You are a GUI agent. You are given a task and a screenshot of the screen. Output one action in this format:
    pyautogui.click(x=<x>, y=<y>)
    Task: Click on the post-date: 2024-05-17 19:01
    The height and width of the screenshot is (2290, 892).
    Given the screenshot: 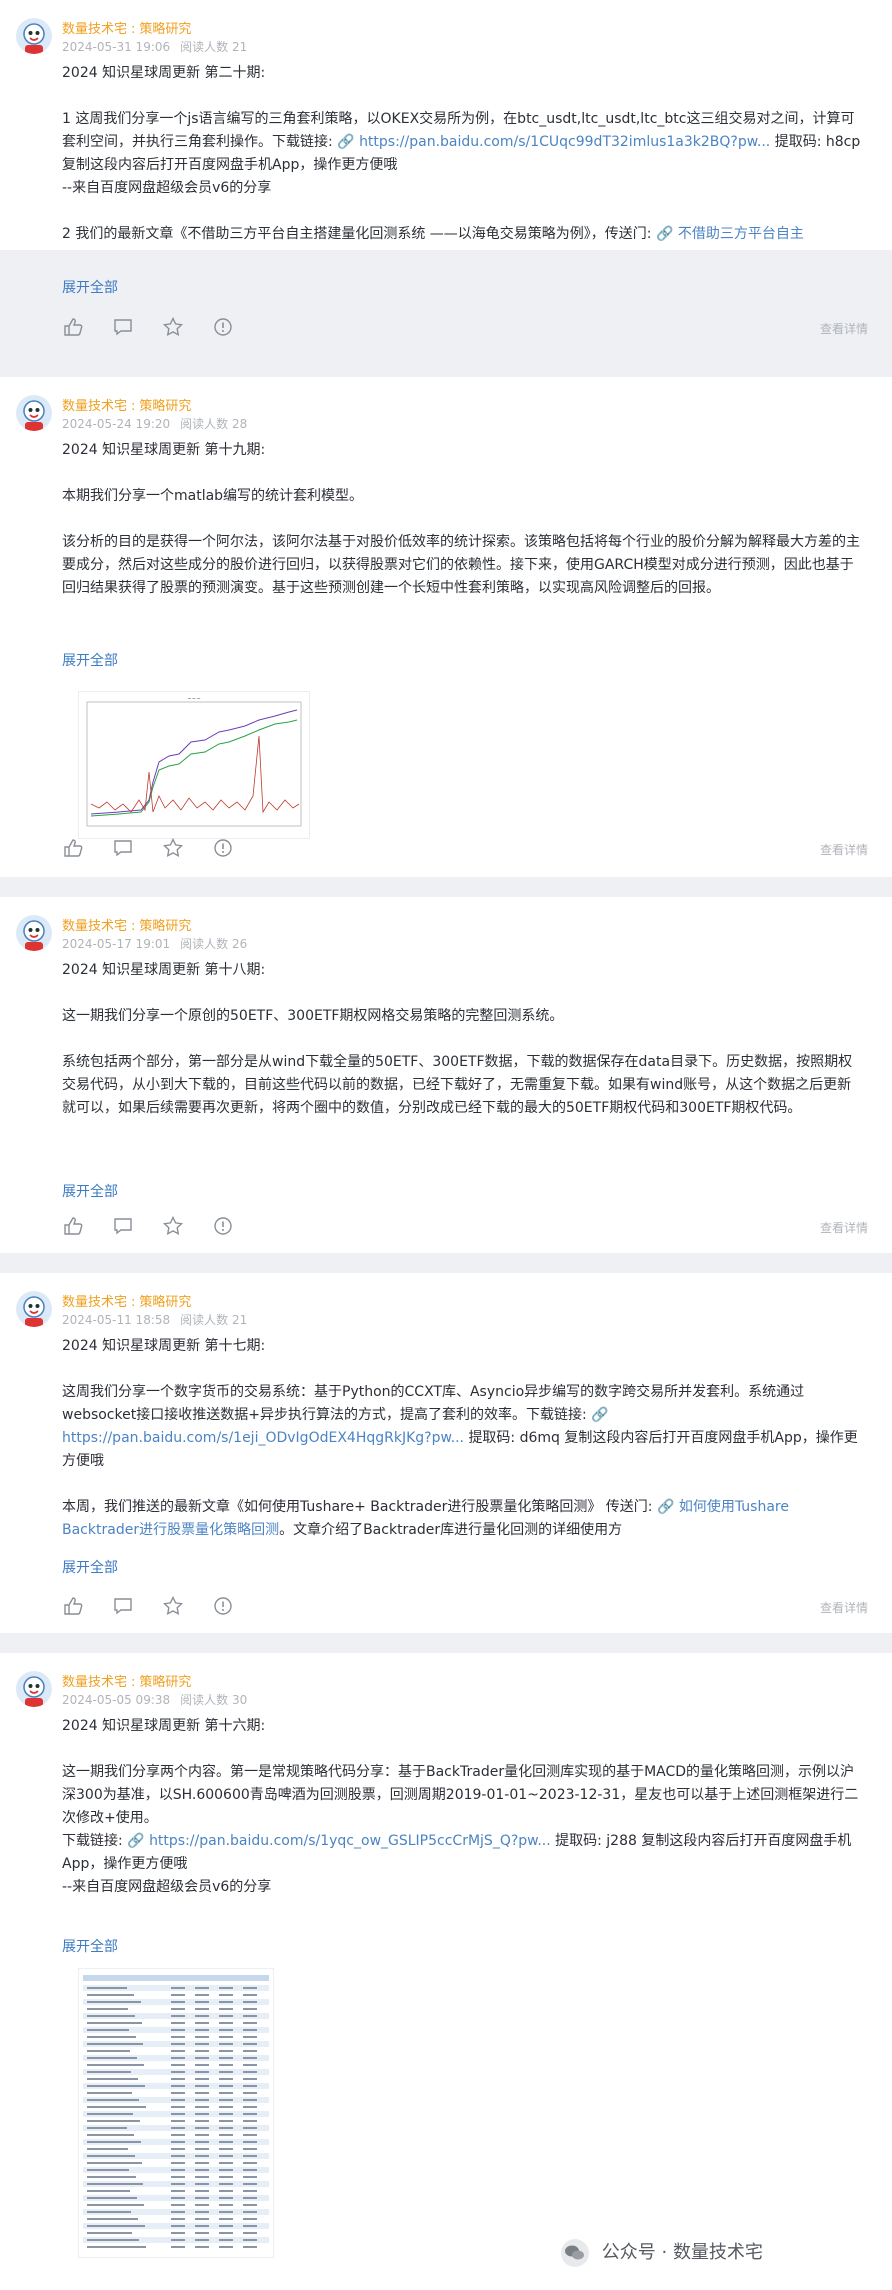 What is the action you would take?
    pyautogui.click(x=116, y=944)
    